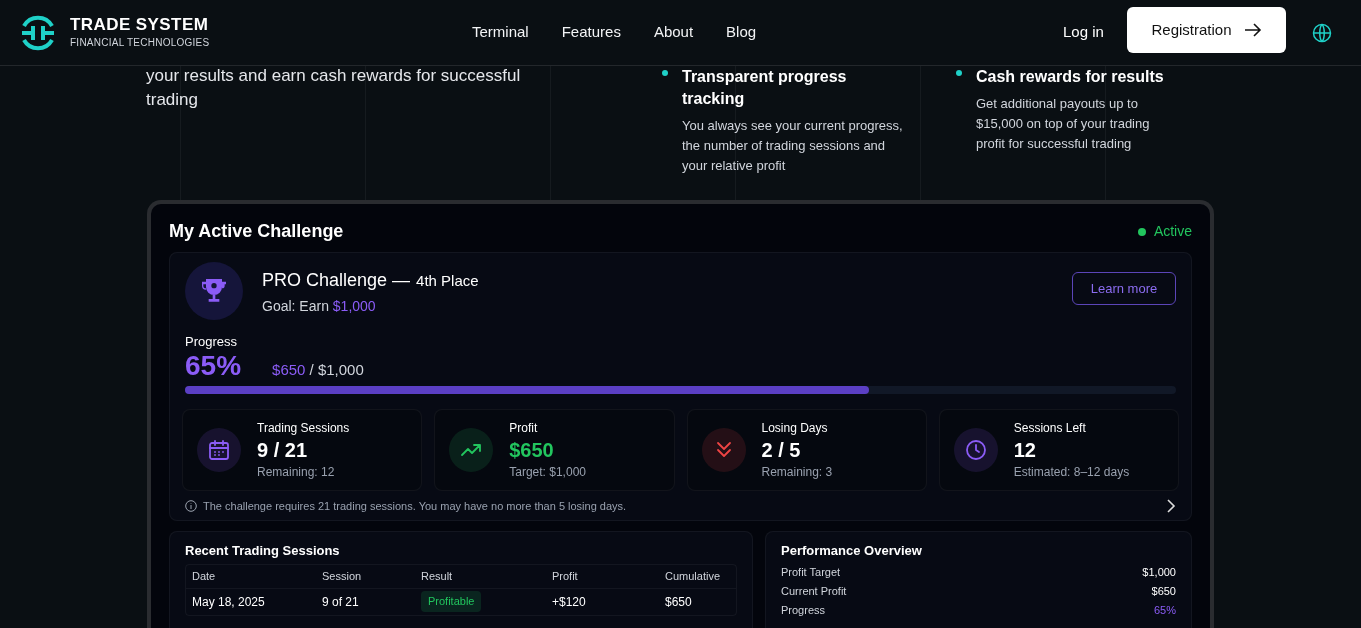 This screenshot has height=628, width=1361. What do you see at coordinates (283, 450) in the screenshot?
I see `stat-value: 9 / 21` at bounding box center [283, 450].